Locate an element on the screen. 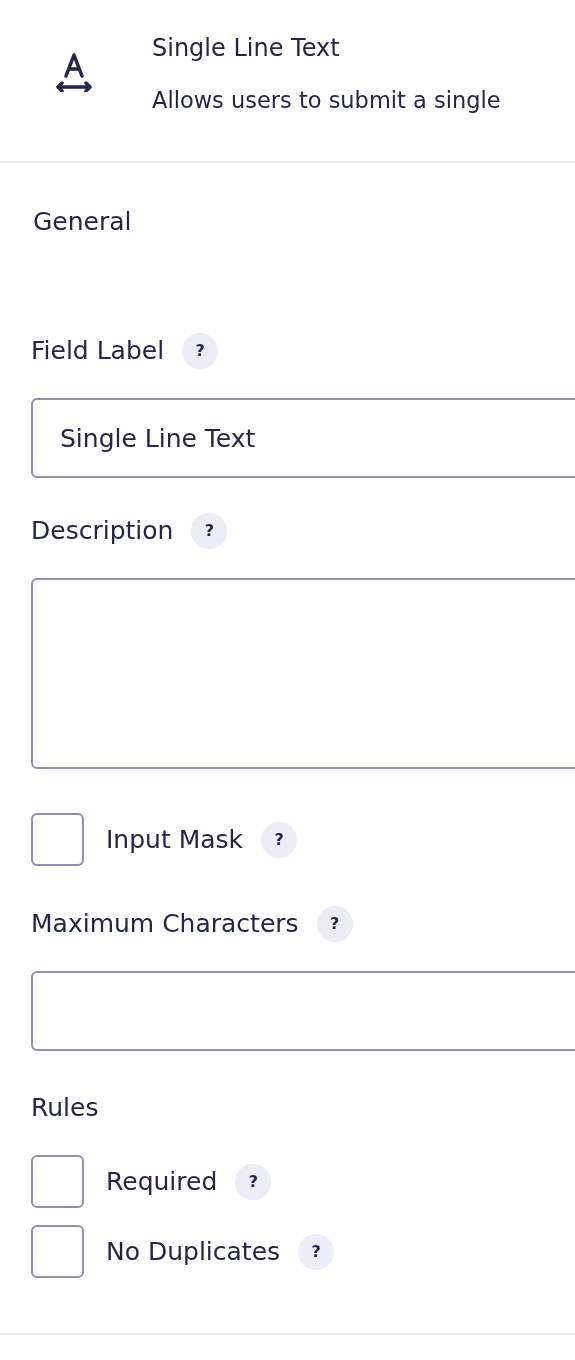 Image resolution: width=575 pixels, height=1360 pixels. textarea-field is located at coordinates (303, 673).